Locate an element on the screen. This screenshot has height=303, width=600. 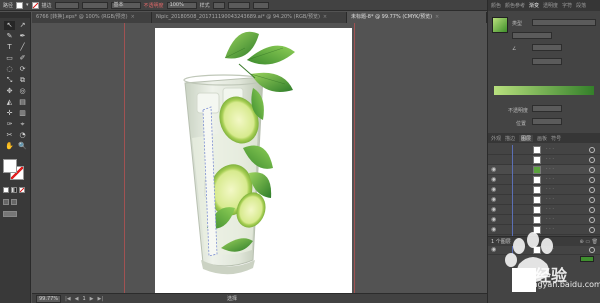
gradient-type-dropdown is located at coordinates (564, 22).